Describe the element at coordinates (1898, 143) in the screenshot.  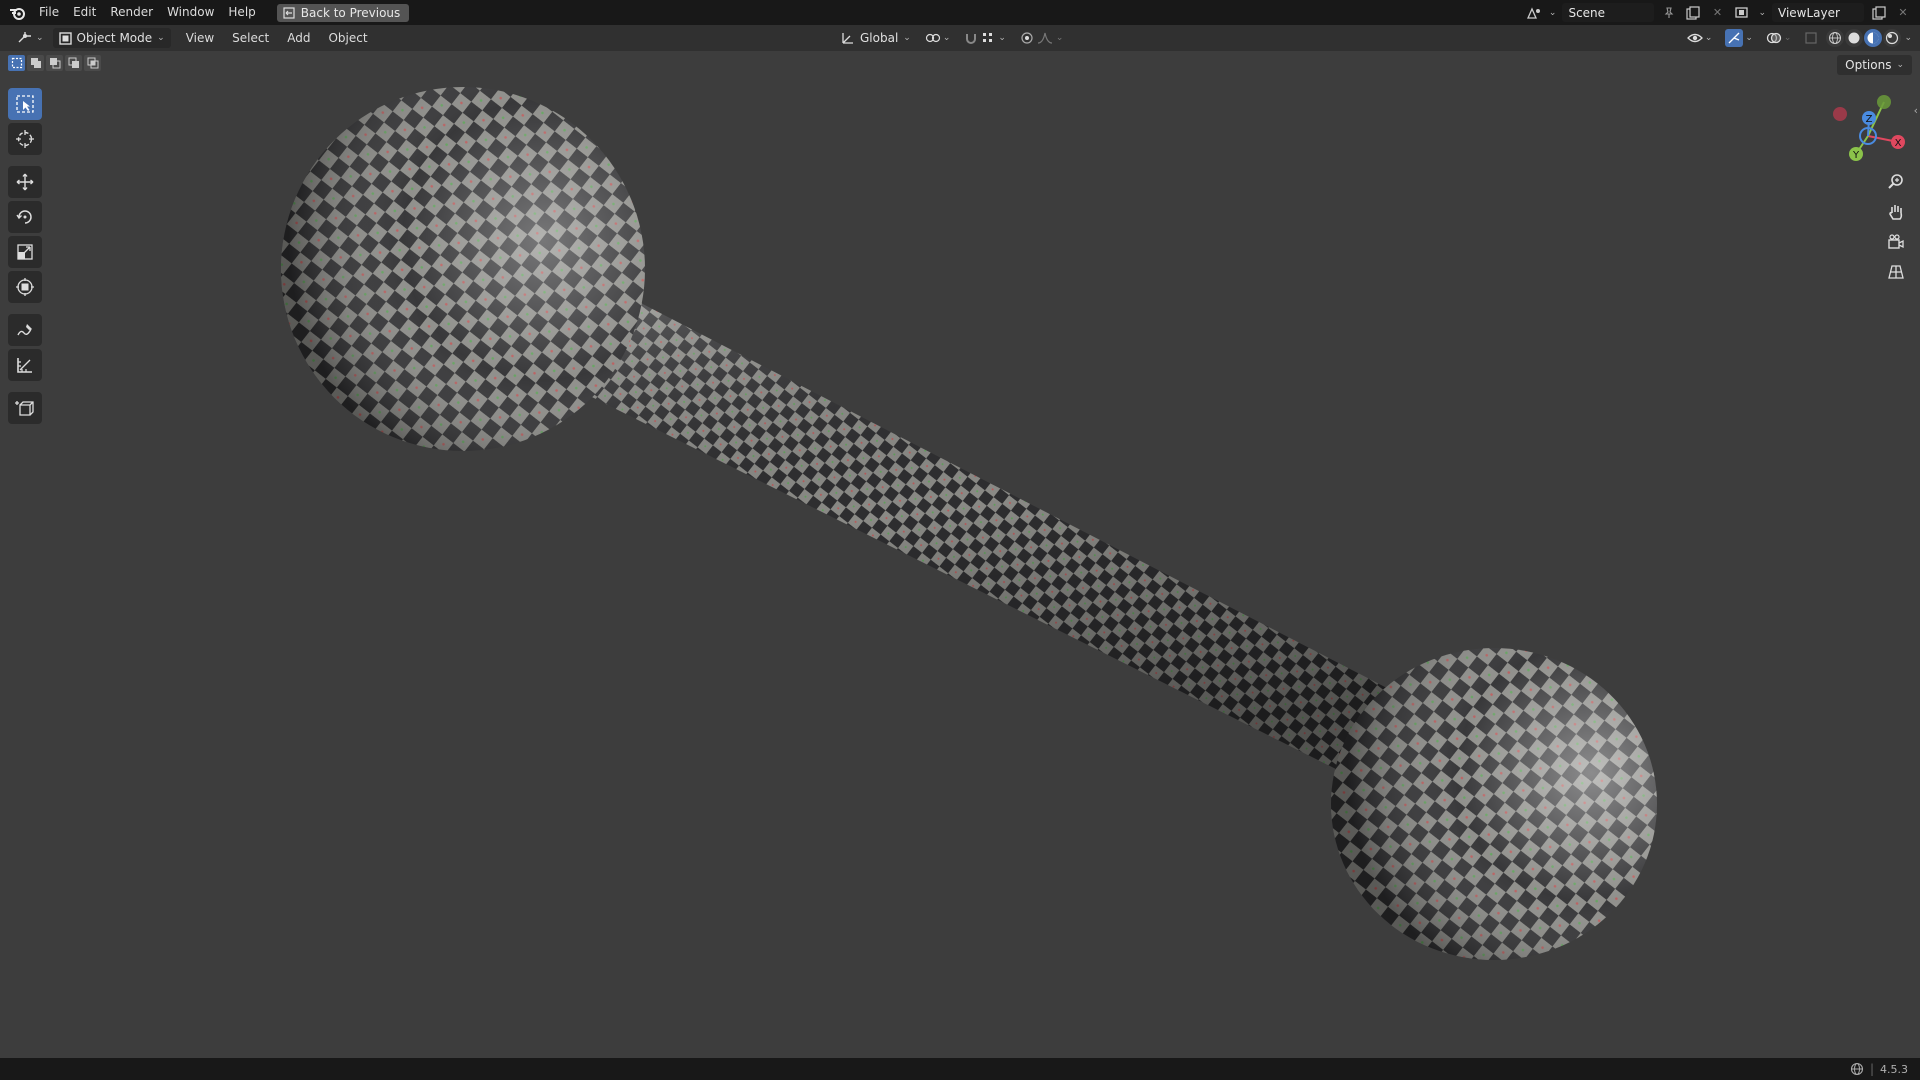
I see `gizmo-x-label: X` at that location.